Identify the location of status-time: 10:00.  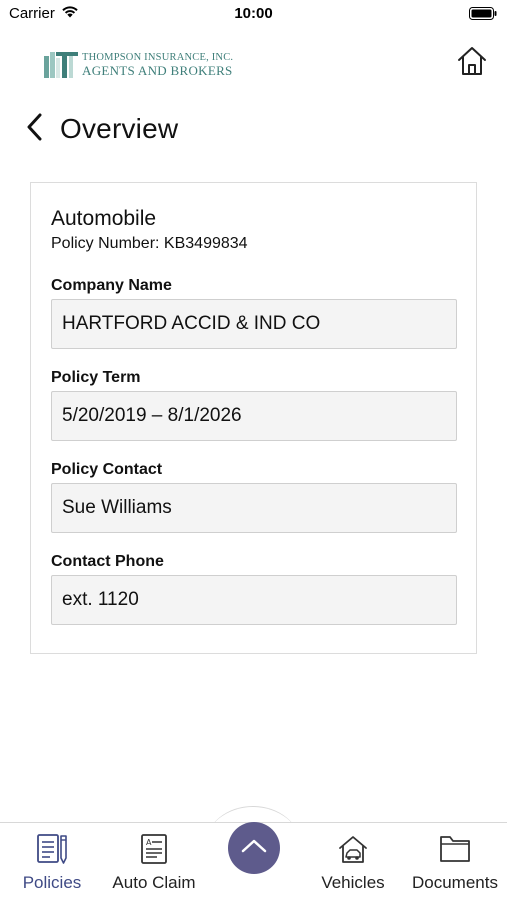
(253, 13).